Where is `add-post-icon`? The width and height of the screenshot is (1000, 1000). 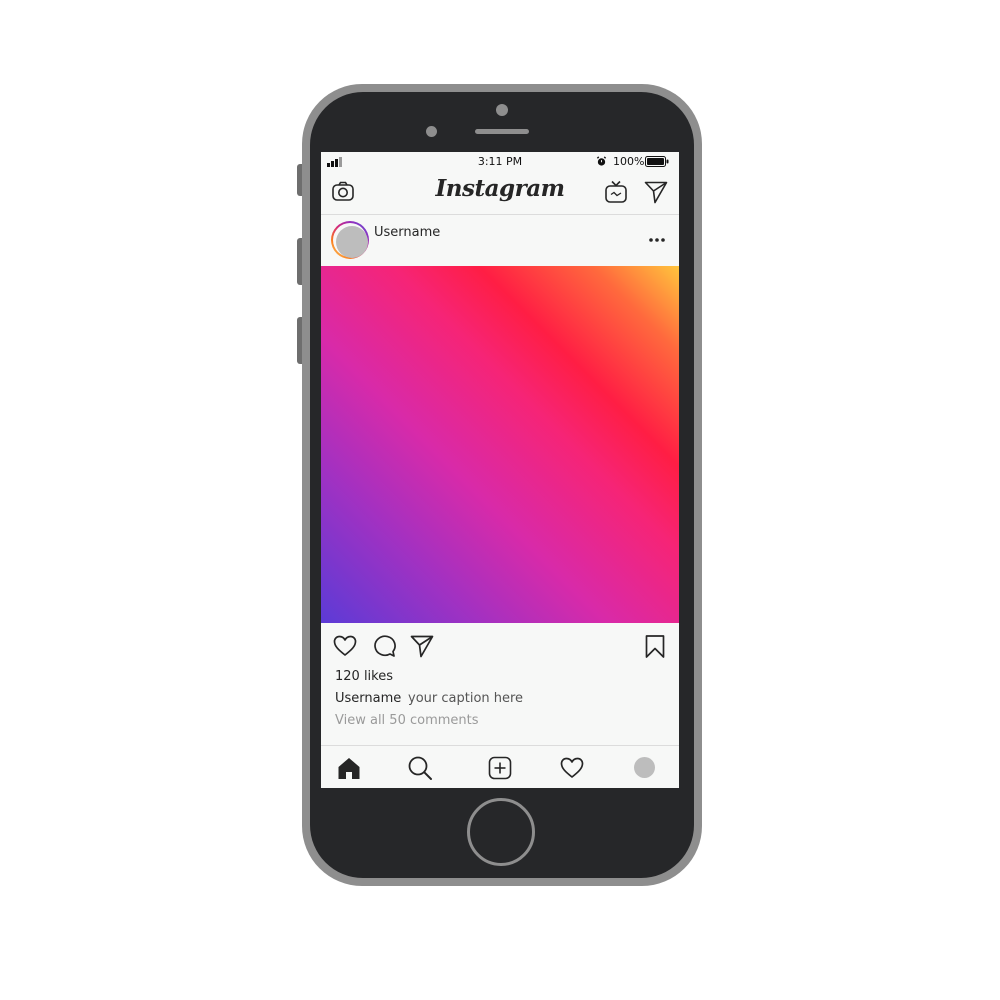 add-post-icon is located at coordinates (500, 768).